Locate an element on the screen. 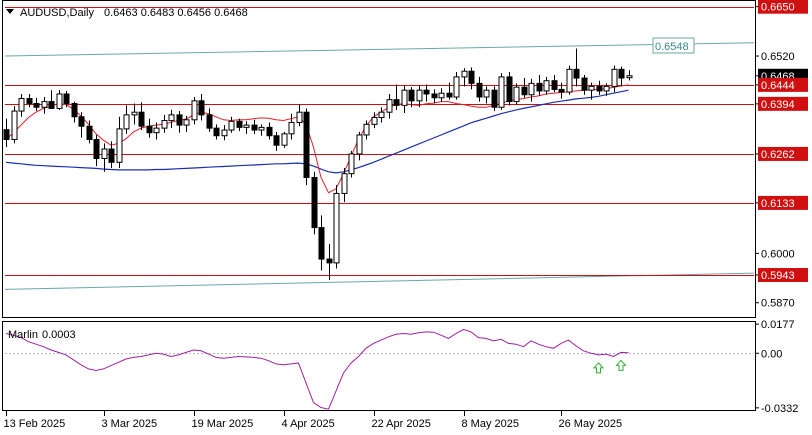 The height and width of the screenshot is (435, 812). symbol-label: AUDUSD,Daily is located at coordinates (57, 13).